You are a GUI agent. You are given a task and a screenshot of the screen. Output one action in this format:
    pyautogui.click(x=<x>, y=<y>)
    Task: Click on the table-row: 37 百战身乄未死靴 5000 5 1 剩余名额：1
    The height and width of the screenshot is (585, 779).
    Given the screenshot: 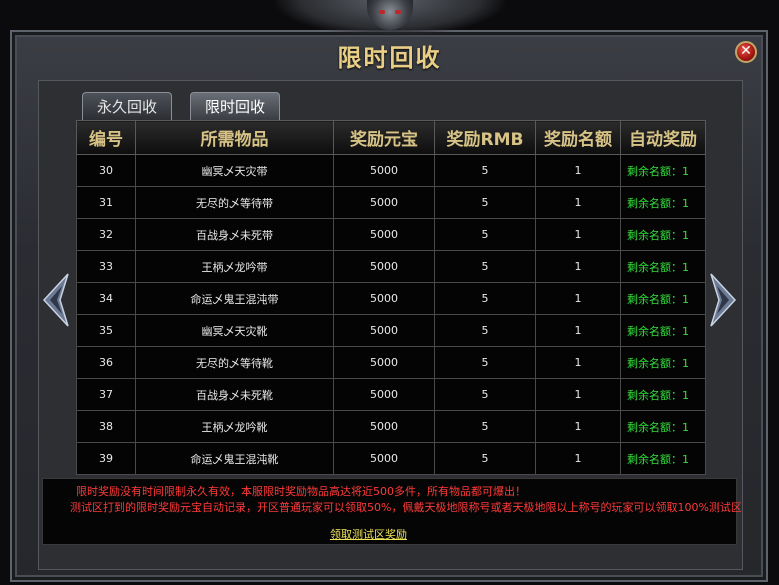 What is the action you would take?
    pyautogui.click(x=391, y=394)
    